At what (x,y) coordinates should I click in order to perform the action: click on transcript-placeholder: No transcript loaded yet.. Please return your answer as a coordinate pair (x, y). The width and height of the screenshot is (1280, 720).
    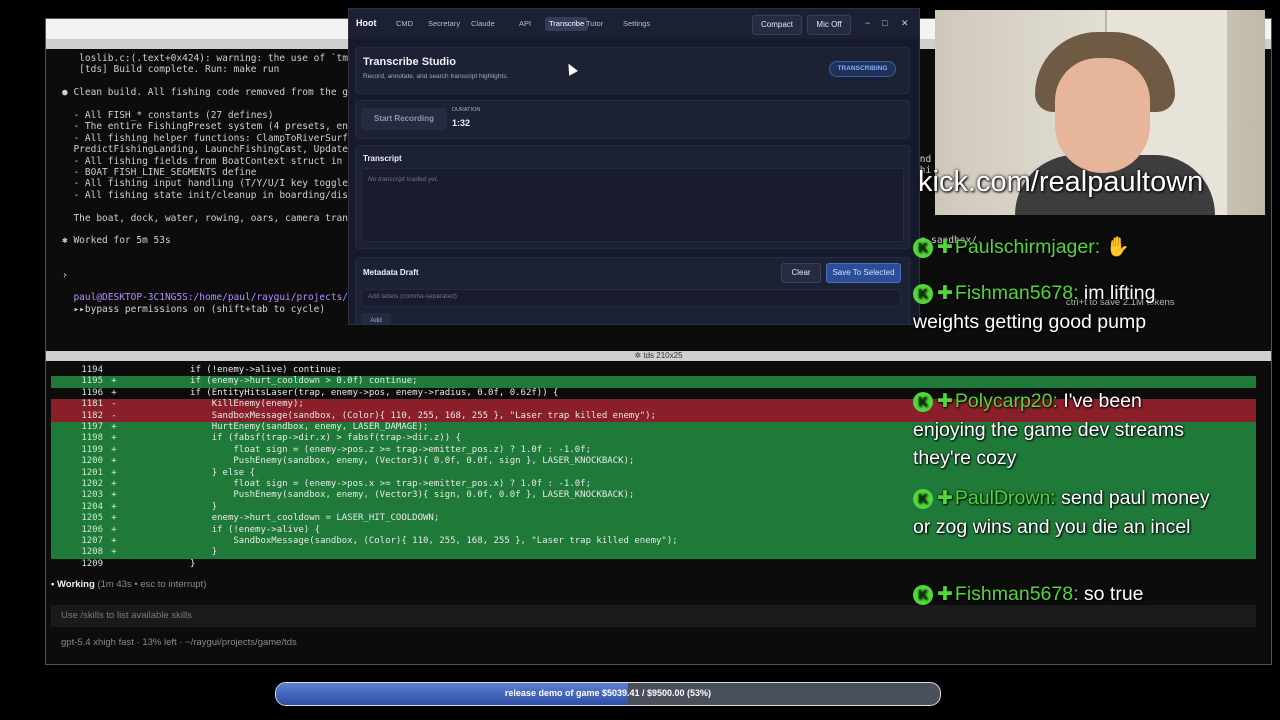
    Looking at the image, I should click on (403, 179).